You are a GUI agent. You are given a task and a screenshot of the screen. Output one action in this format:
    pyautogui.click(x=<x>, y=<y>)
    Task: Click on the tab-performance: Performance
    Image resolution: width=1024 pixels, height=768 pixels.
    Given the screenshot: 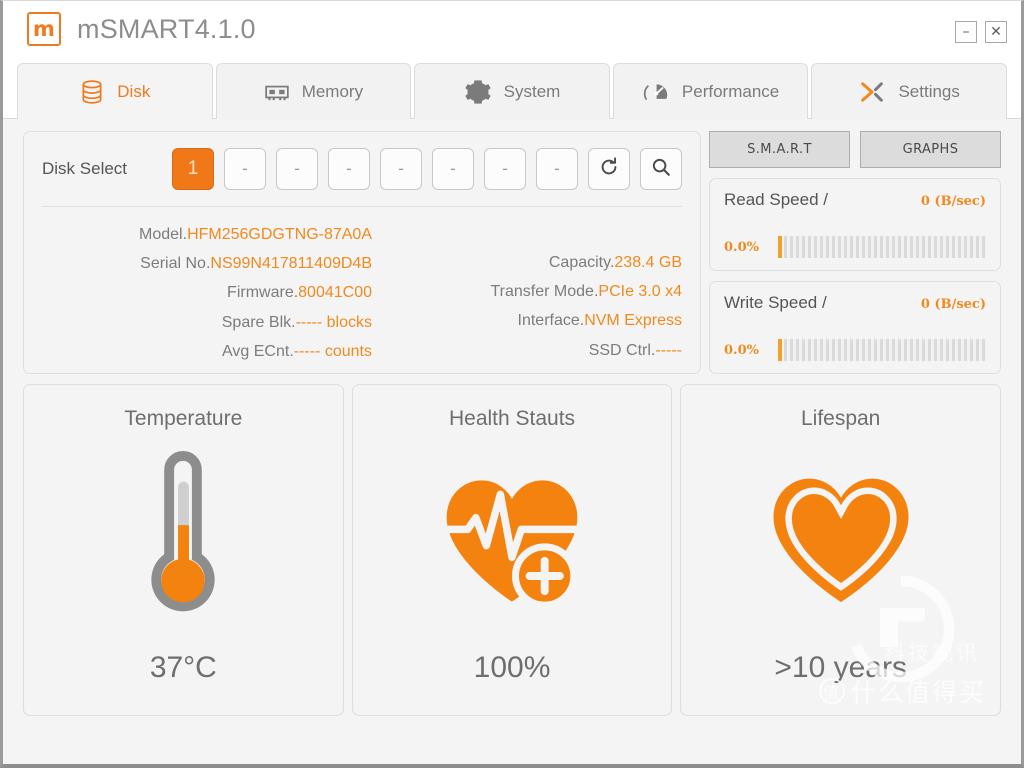 What is the action you would take?
    pyautogui.click(x=710, y=91)
    